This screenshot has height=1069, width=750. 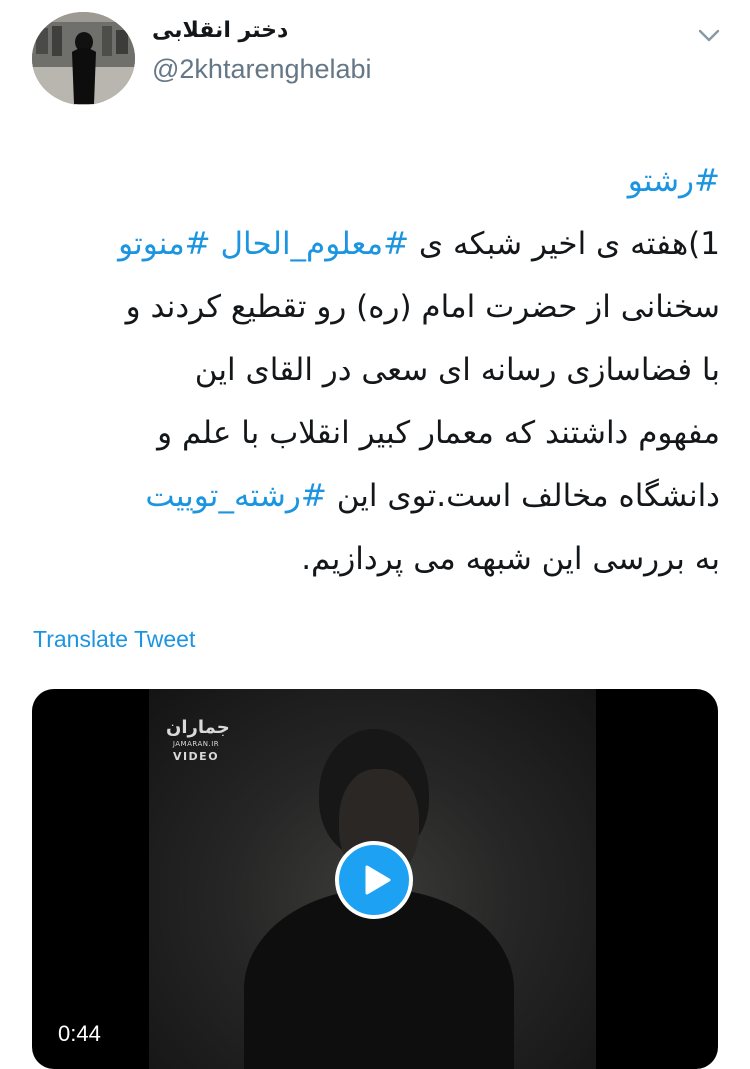 I want to click on play-icon, so click(x=378, y=880).